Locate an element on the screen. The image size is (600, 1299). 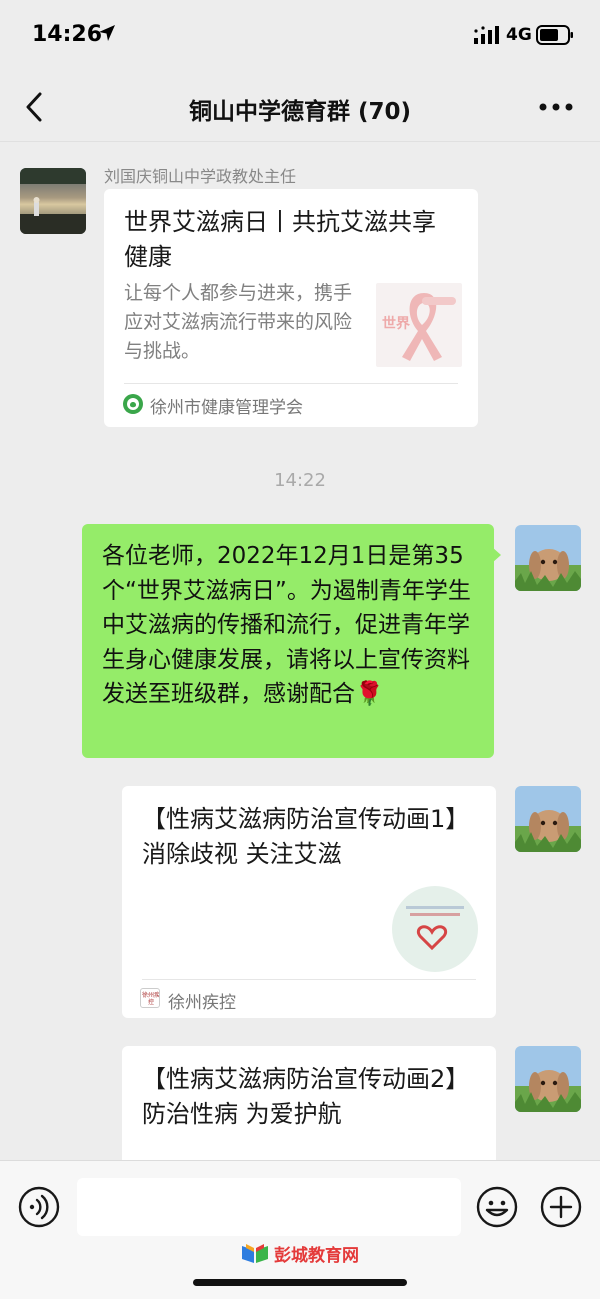
chat-title: 铜山中学德育群 (70) is located at coordinates (300, 112).